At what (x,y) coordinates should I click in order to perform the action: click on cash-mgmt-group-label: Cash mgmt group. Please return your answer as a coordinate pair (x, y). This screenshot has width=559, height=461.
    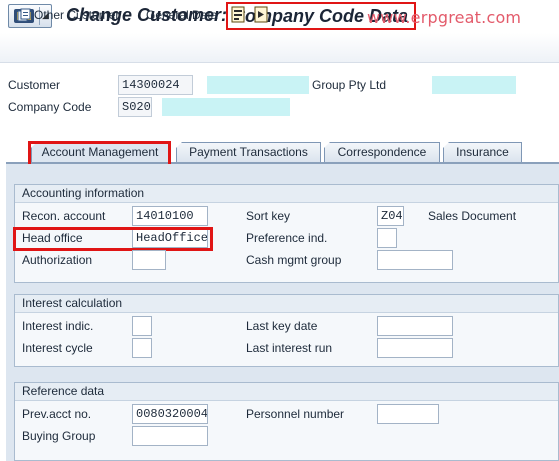
    Looking at the image, I should click on (294, 260).